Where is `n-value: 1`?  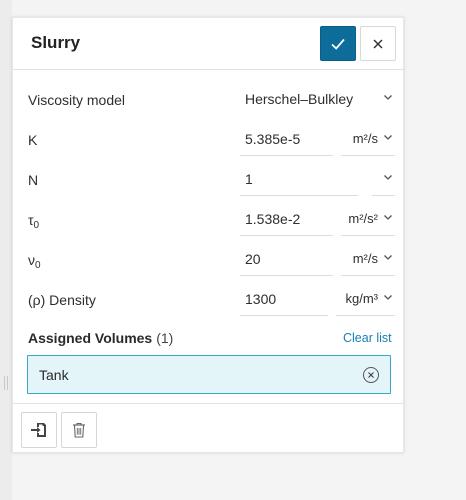 n-value: 1 is located at coordinates (249, 179).